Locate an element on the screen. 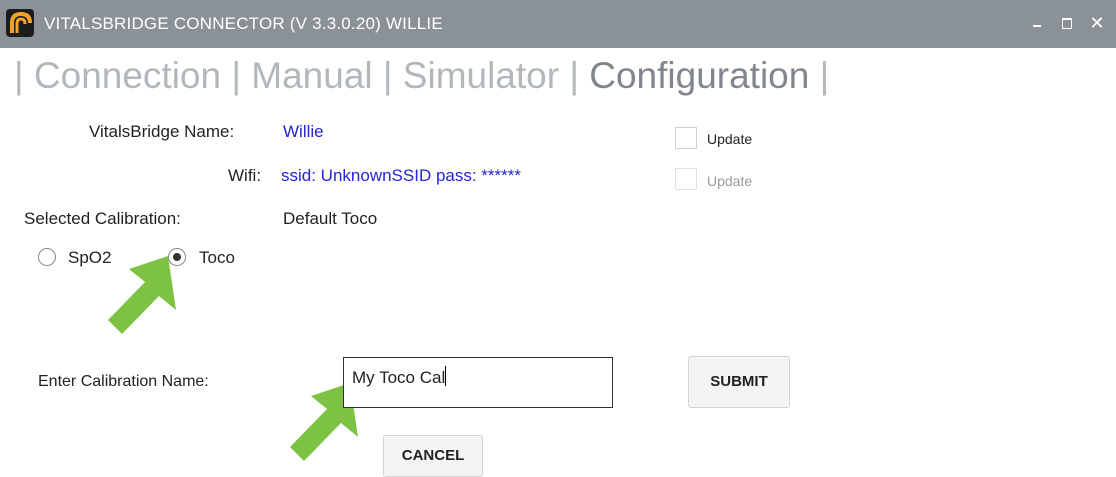 This screenshot has width=1116, height=477. cancel-button: CANCEL is located at coordinates (433, 456).